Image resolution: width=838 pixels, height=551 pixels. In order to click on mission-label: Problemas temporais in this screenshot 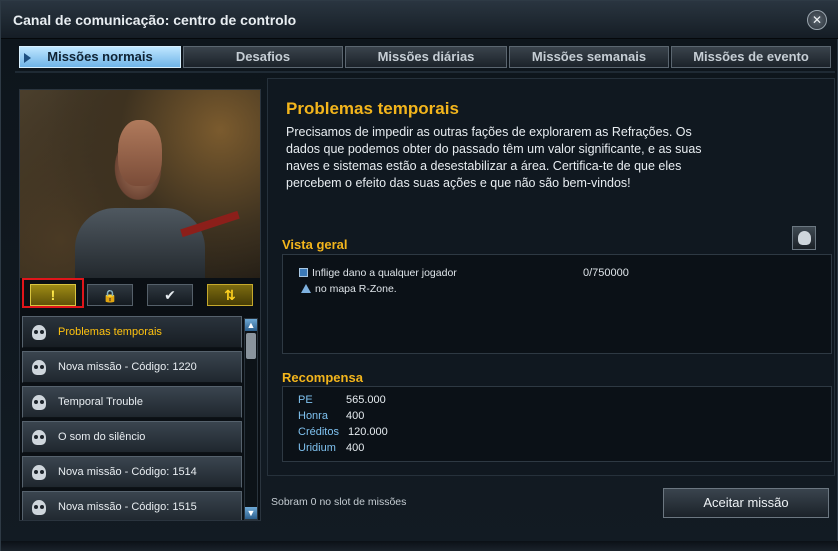, I will do `click(110, 332)`.